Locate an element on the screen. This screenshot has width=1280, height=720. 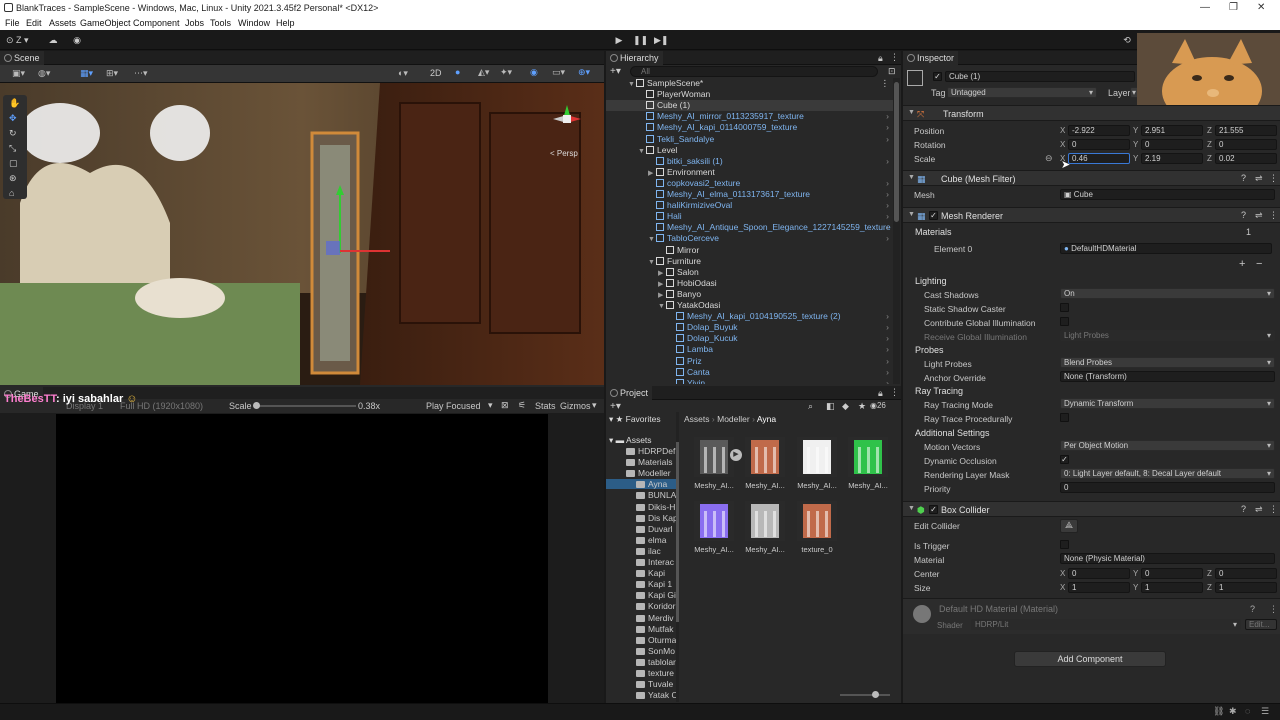
shader-dropdown: HDRP/Lit is located at coordinates (1106, 624).